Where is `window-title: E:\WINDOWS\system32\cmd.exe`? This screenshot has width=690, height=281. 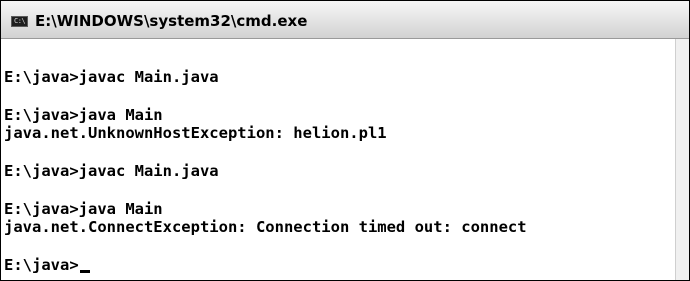 window-title: E:\WINDOWS\system32\cmd.exe is located at coordinates (171, 21).